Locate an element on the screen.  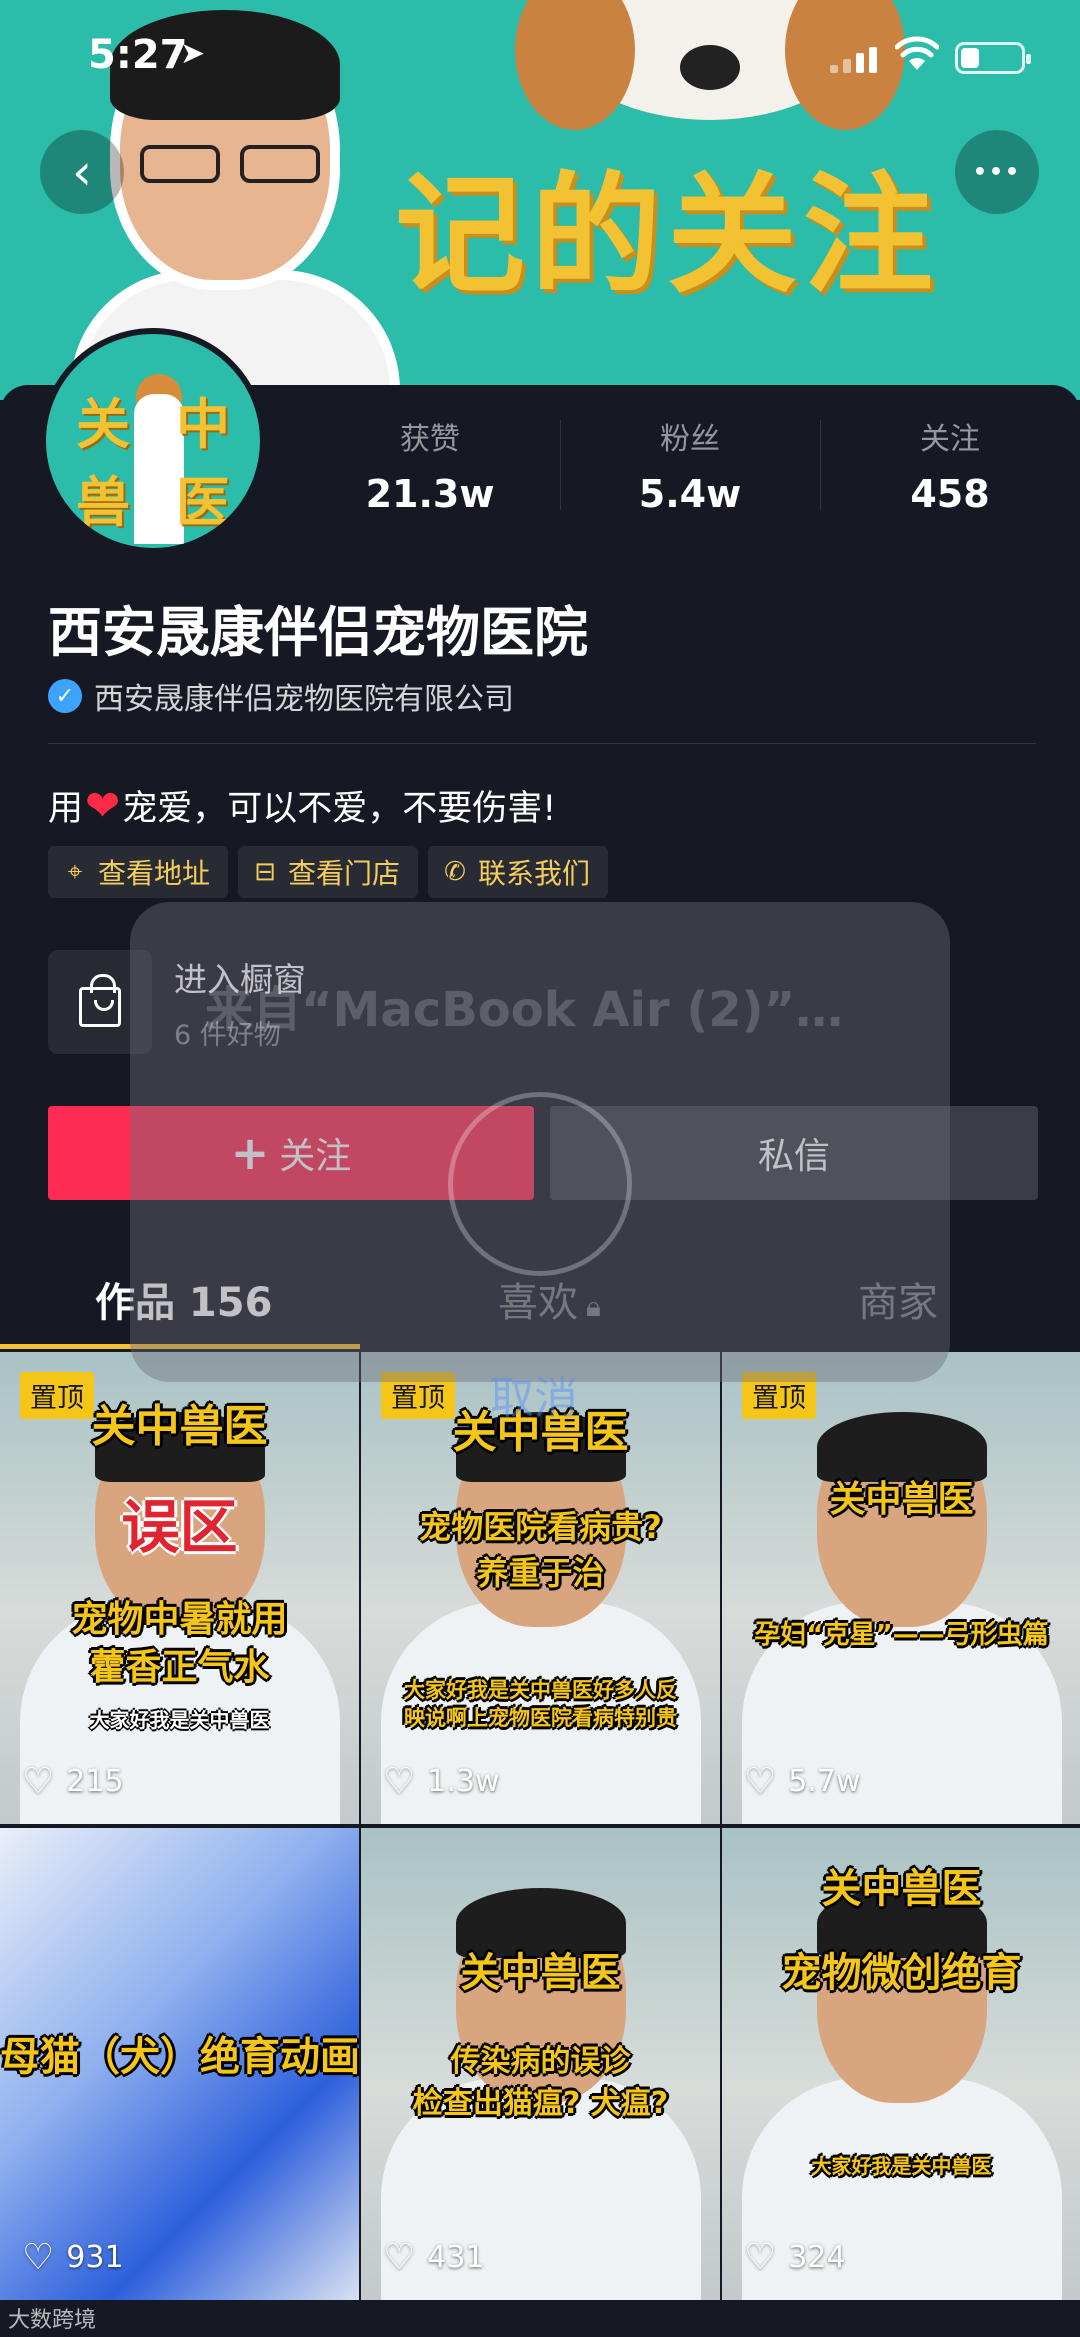
stat-followers: 粉丝 5.4w is located at coordinates (690, 465).